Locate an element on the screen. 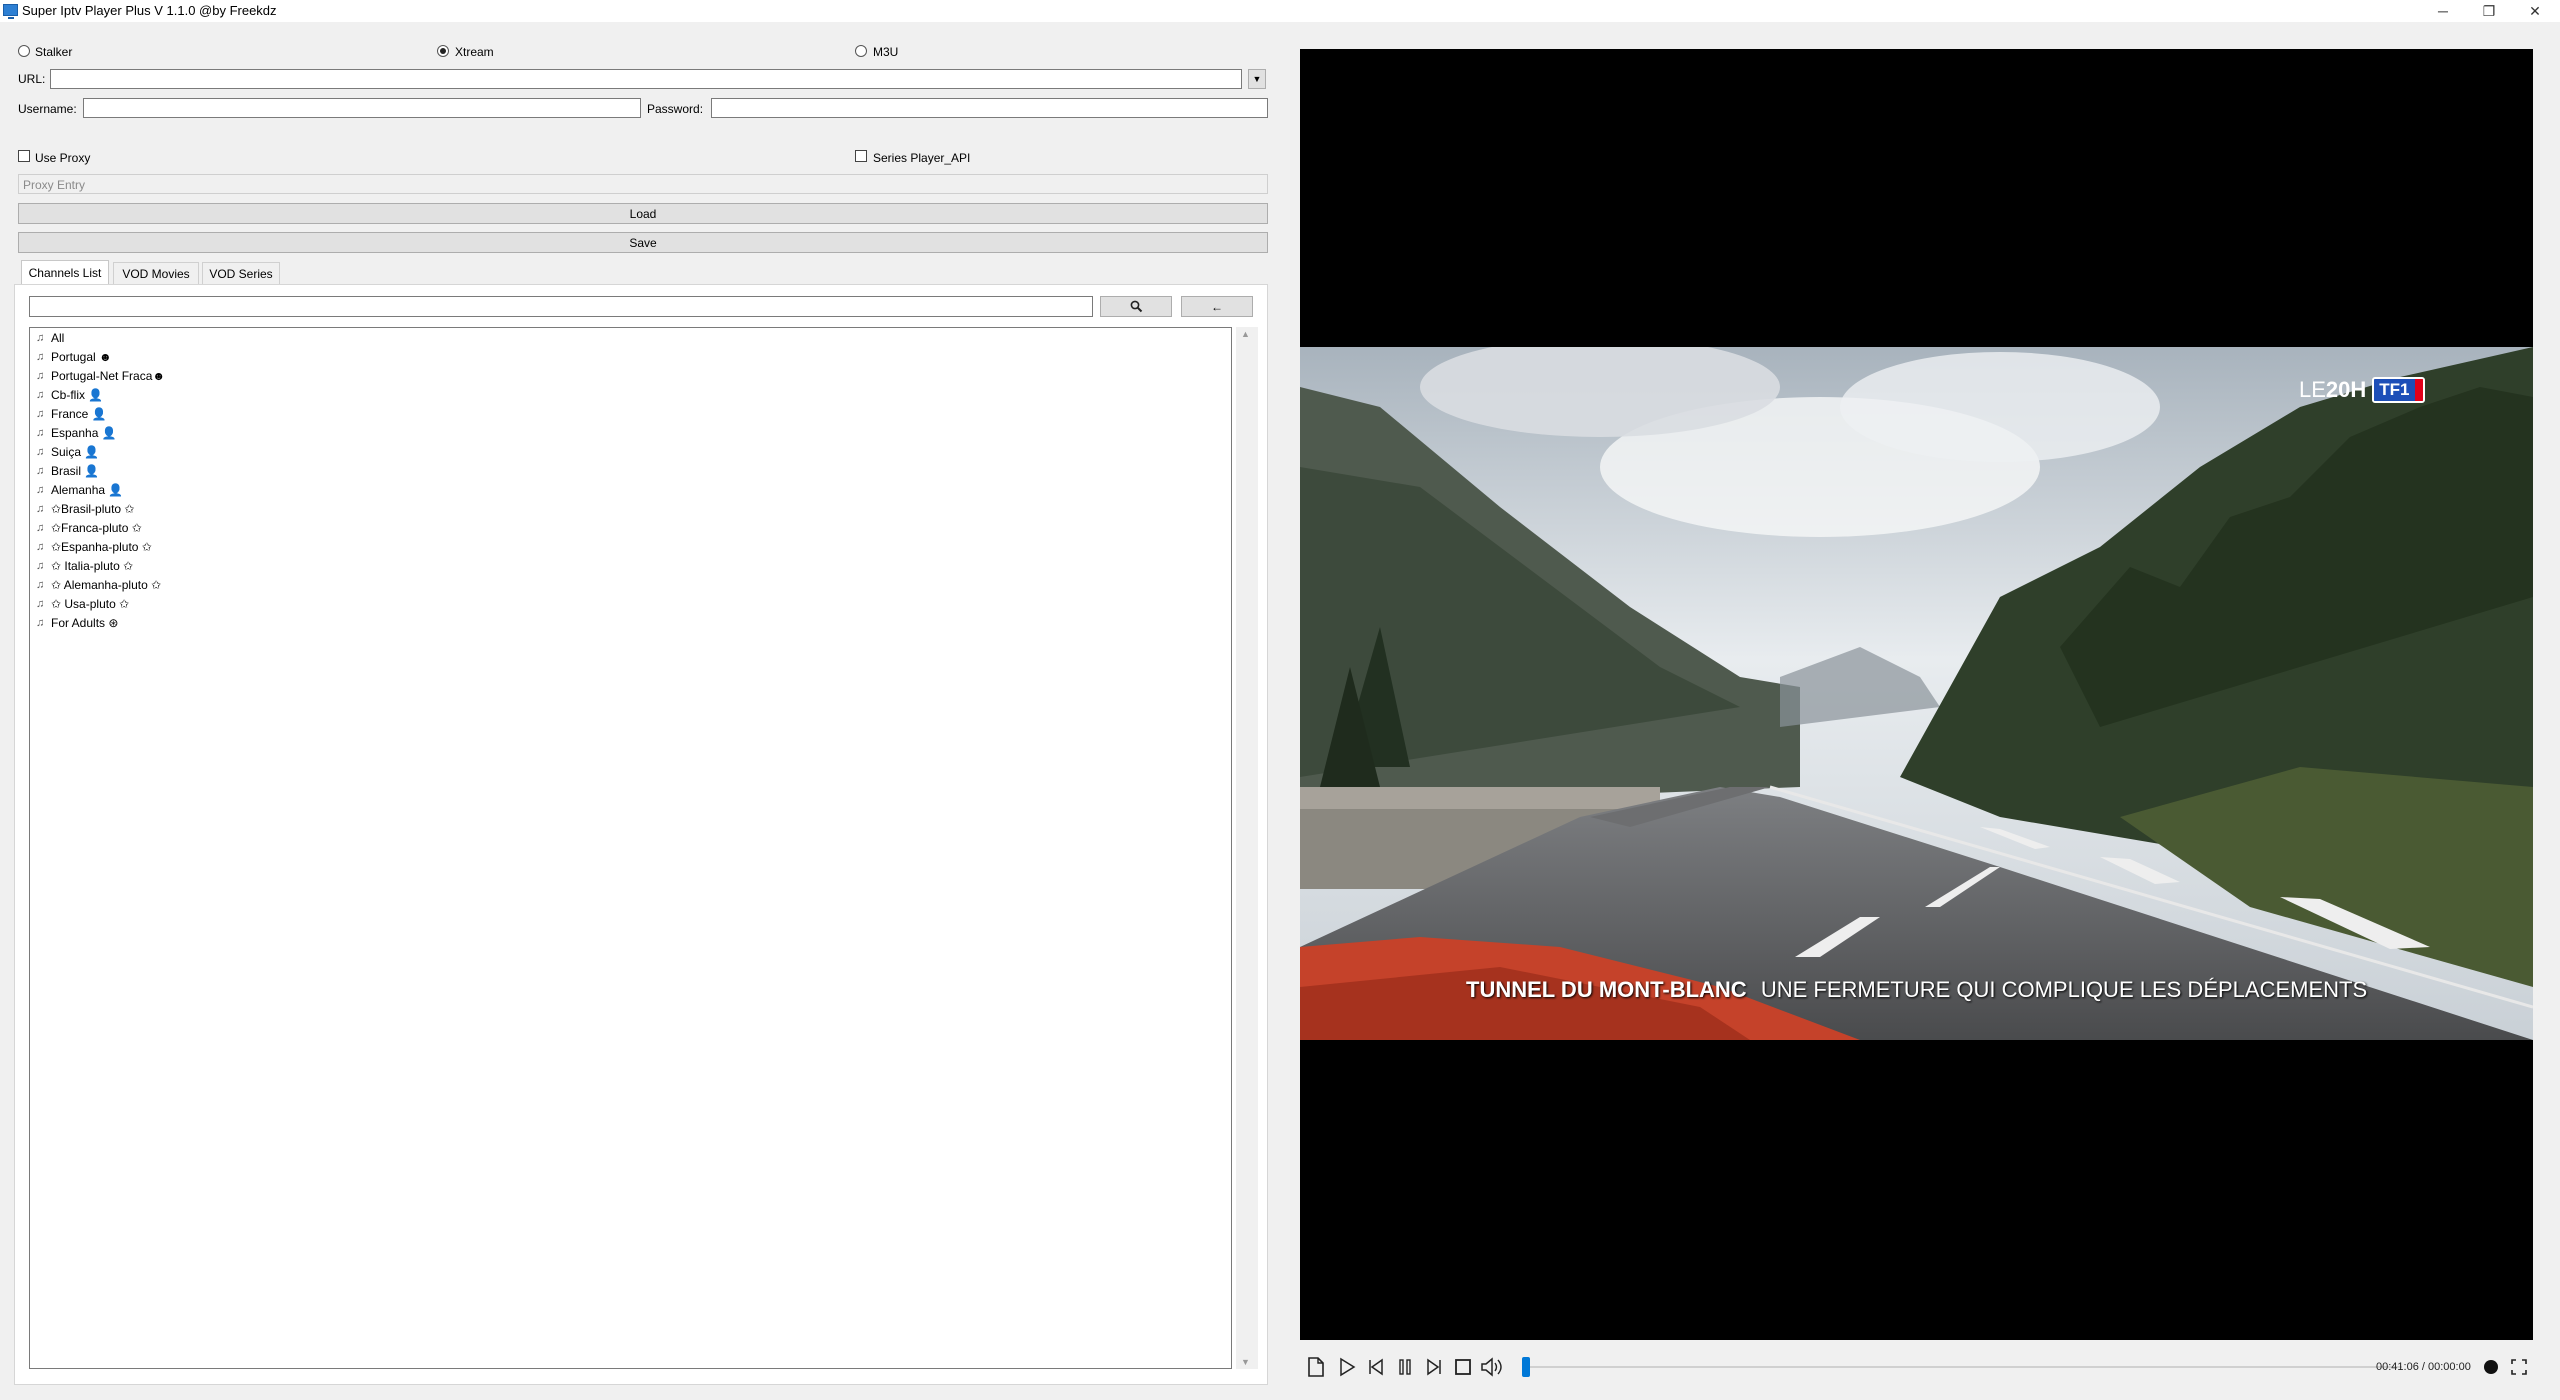 Image resolution: width=2560 pixels, height=1400 pixels. tf1-logo-stripe is located at coordinates (2418, 390).